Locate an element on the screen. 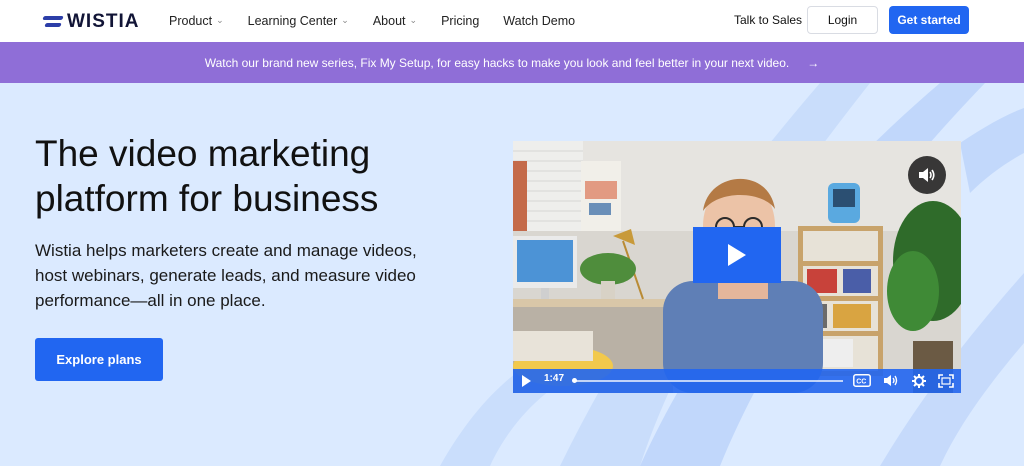 The height and width of the screenshot is (466, 1024). nav-item-pricing: Pricing is located at coordinates (460, 21).